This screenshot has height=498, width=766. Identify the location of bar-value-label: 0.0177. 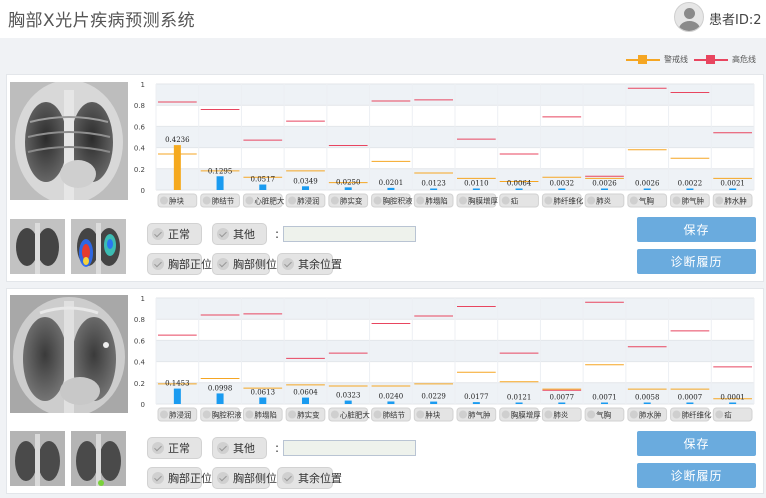
(476, 397).